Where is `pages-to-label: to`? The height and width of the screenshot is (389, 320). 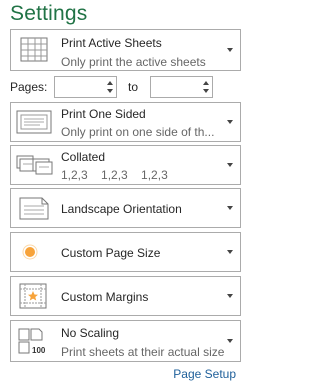 pages-to-label: to is located at coordinates (133, 87).